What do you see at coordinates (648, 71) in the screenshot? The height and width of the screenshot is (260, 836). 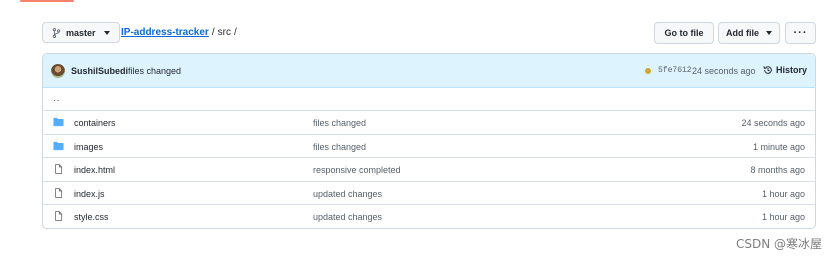 I see `commit-status-dot-icon` at bounding box center [648, 71].